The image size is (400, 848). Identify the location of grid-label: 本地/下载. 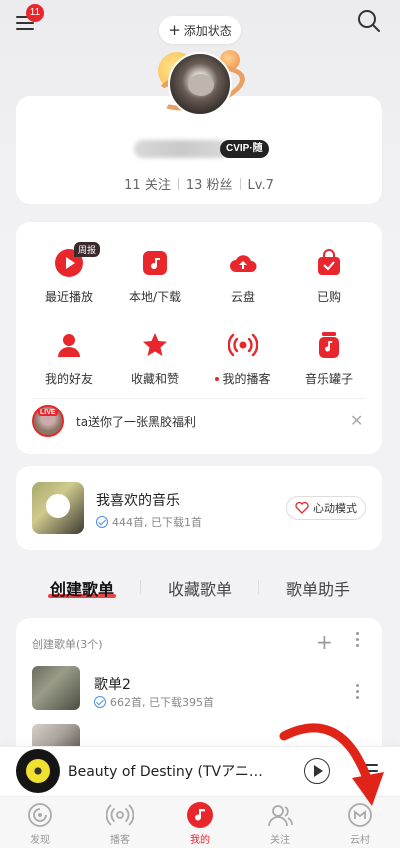
(155, 297).